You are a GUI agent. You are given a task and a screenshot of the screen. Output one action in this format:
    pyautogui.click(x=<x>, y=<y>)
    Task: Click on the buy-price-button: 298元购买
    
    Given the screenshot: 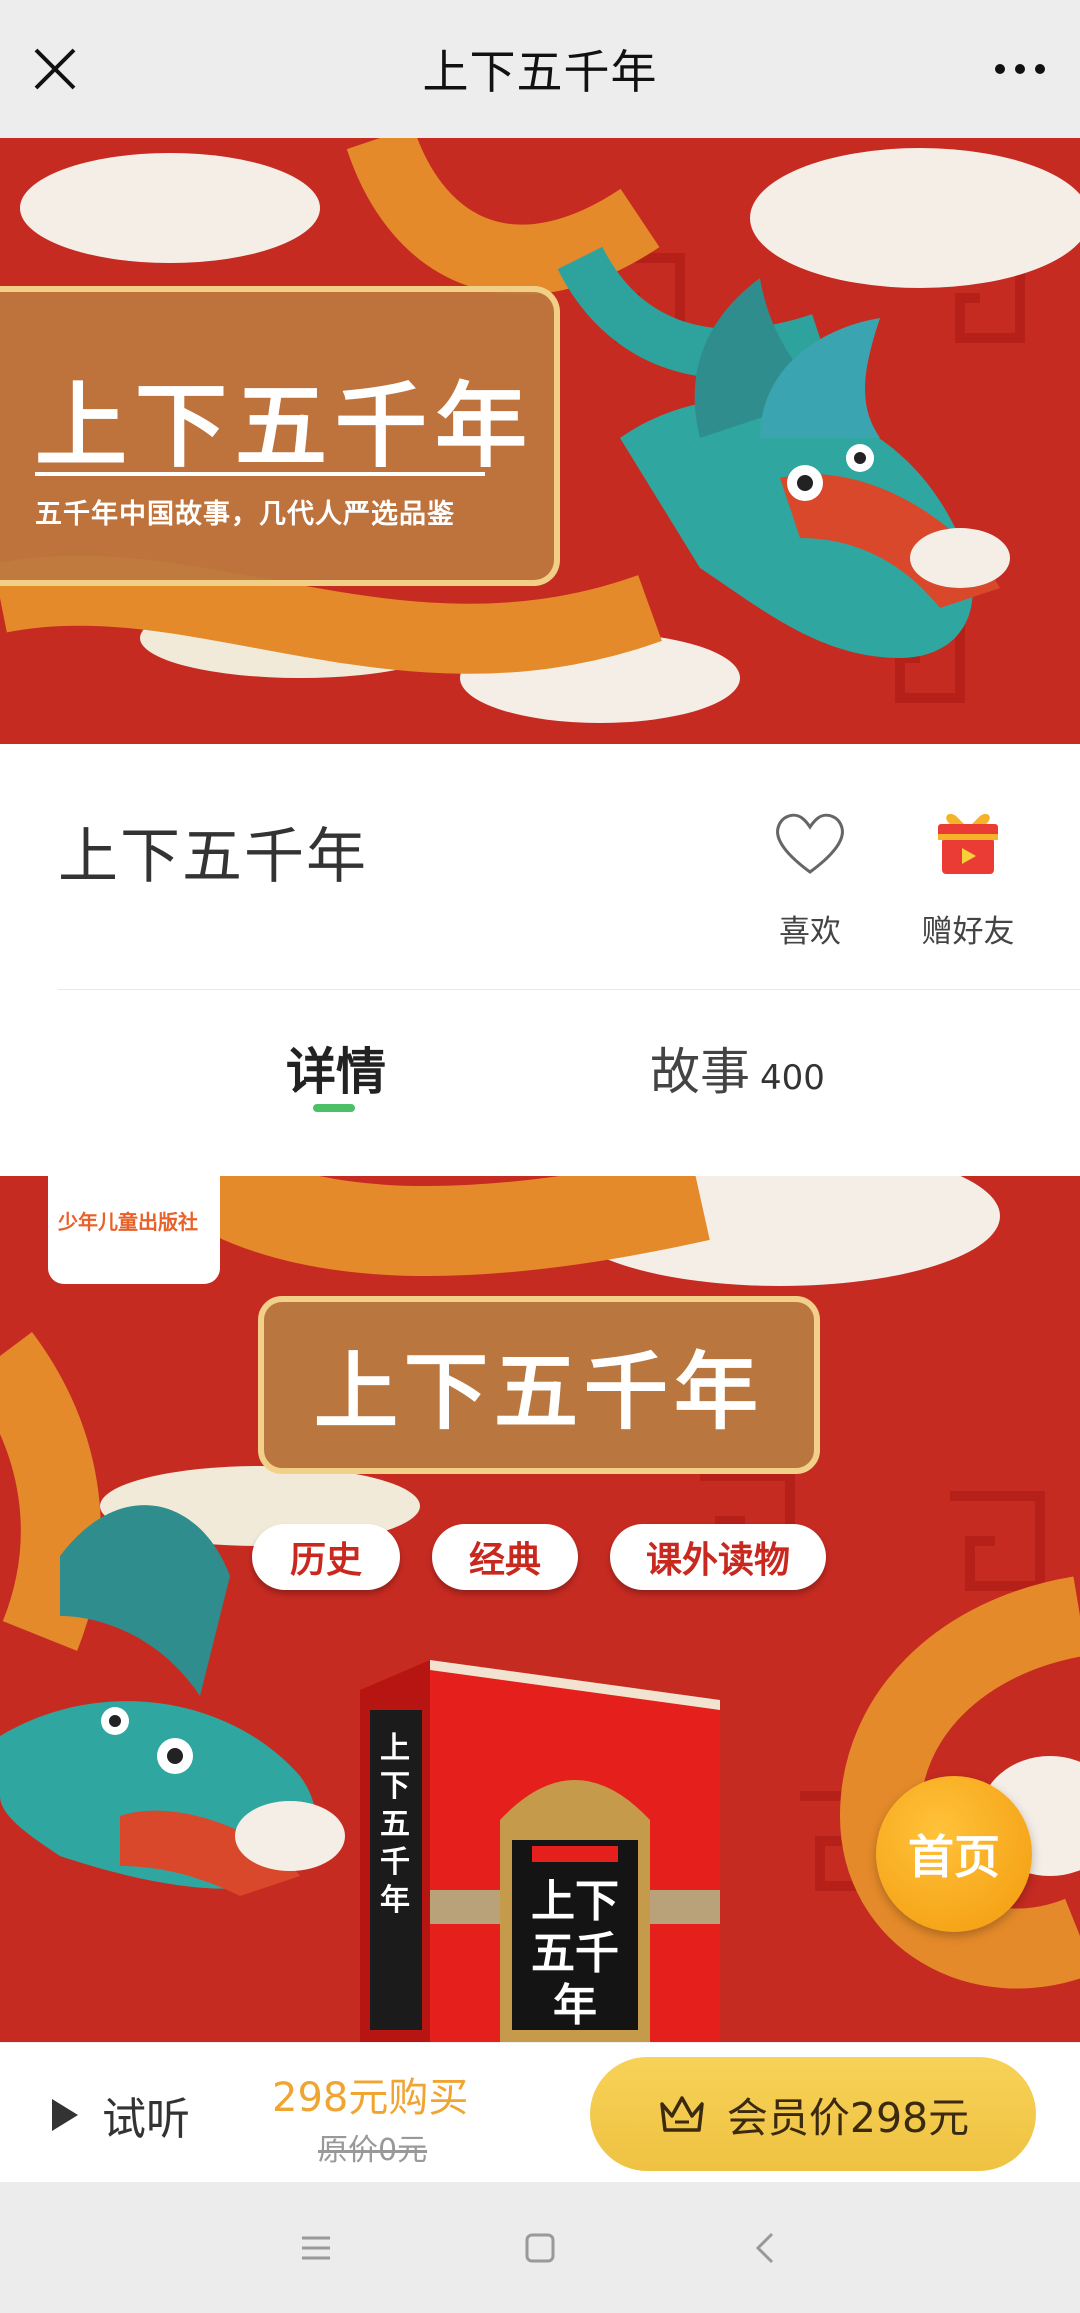 What is the action you would take?
    pyautogui.click(x=370, y=2094)
    